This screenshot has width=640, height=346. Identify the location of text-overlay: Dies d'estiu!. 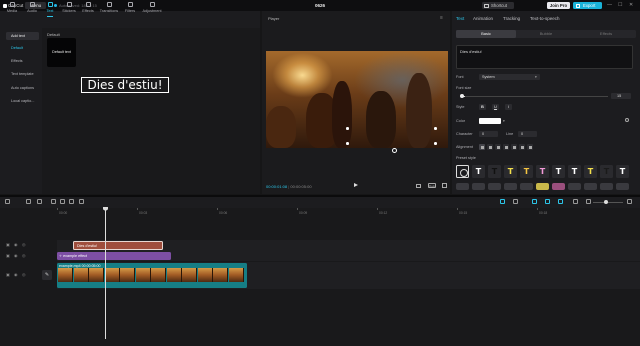
(125, 85).